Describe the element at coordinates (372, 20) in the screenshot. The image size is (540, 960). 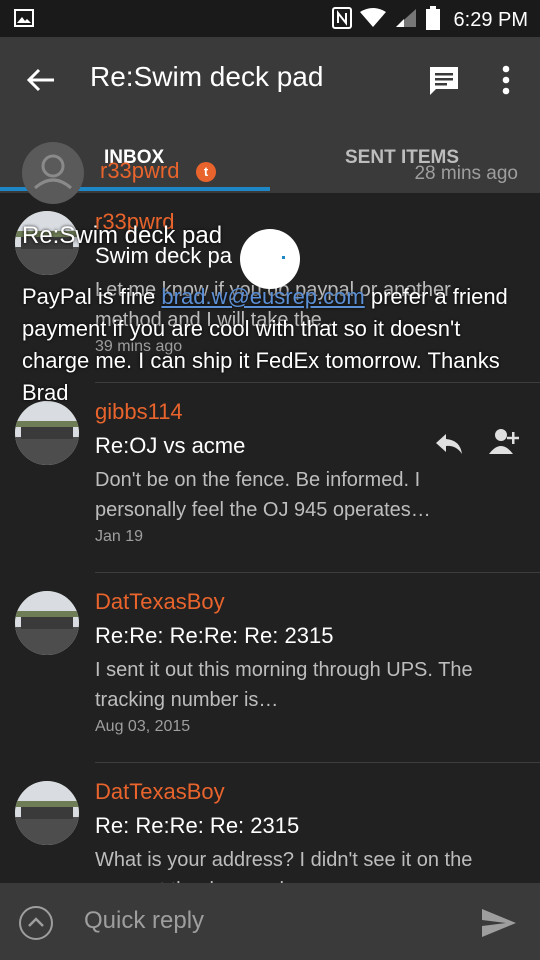
I see `wifi-icon` at that location.